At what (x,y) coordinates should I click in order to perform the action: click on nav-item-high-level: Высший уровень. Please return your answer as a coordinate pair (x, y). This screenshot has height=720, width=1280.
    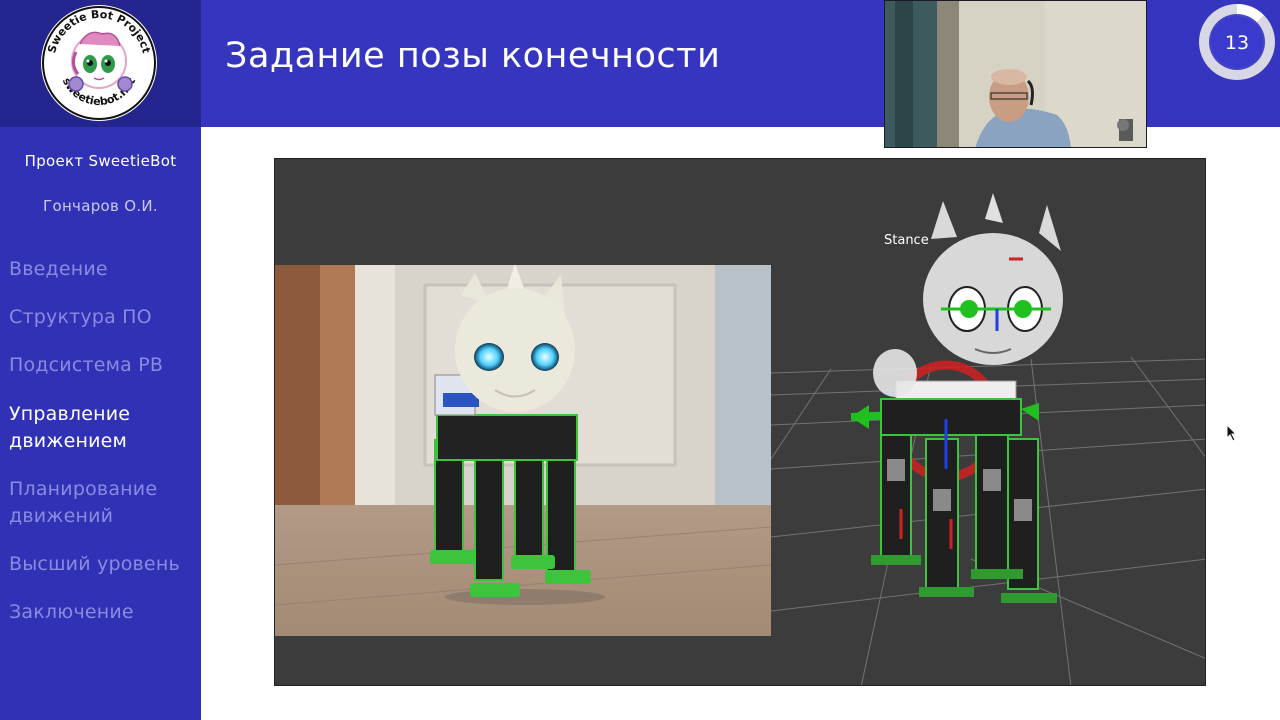
    Looking at the image, I should click on (104, 564).